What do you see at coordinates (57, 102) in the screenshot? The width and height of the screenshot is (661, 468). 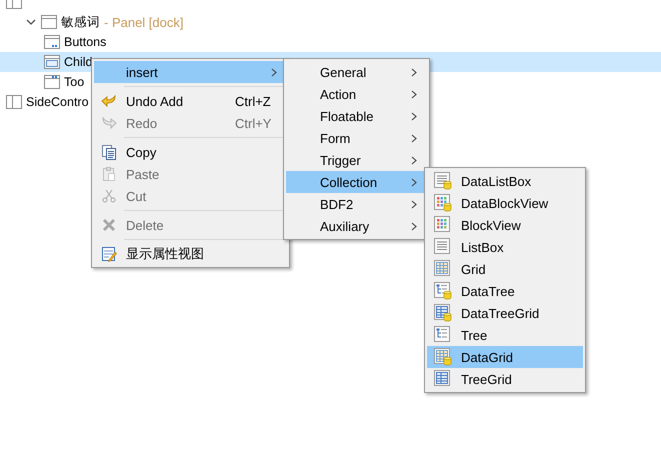 I see `tree-label: SideContro` at bounding box center [57, 102].